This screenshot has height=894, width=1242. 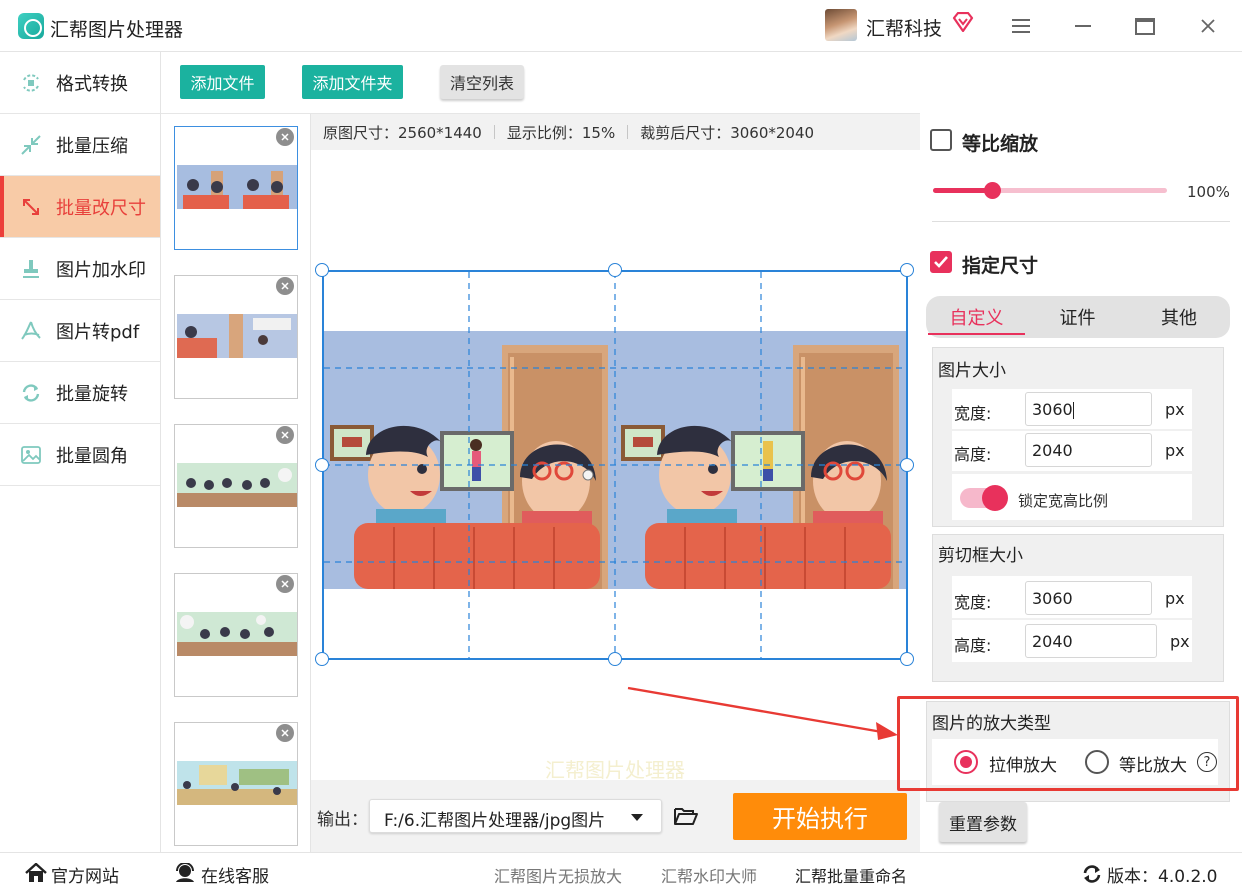 I want to click on menu-icon, so click(x=1021, y=26).